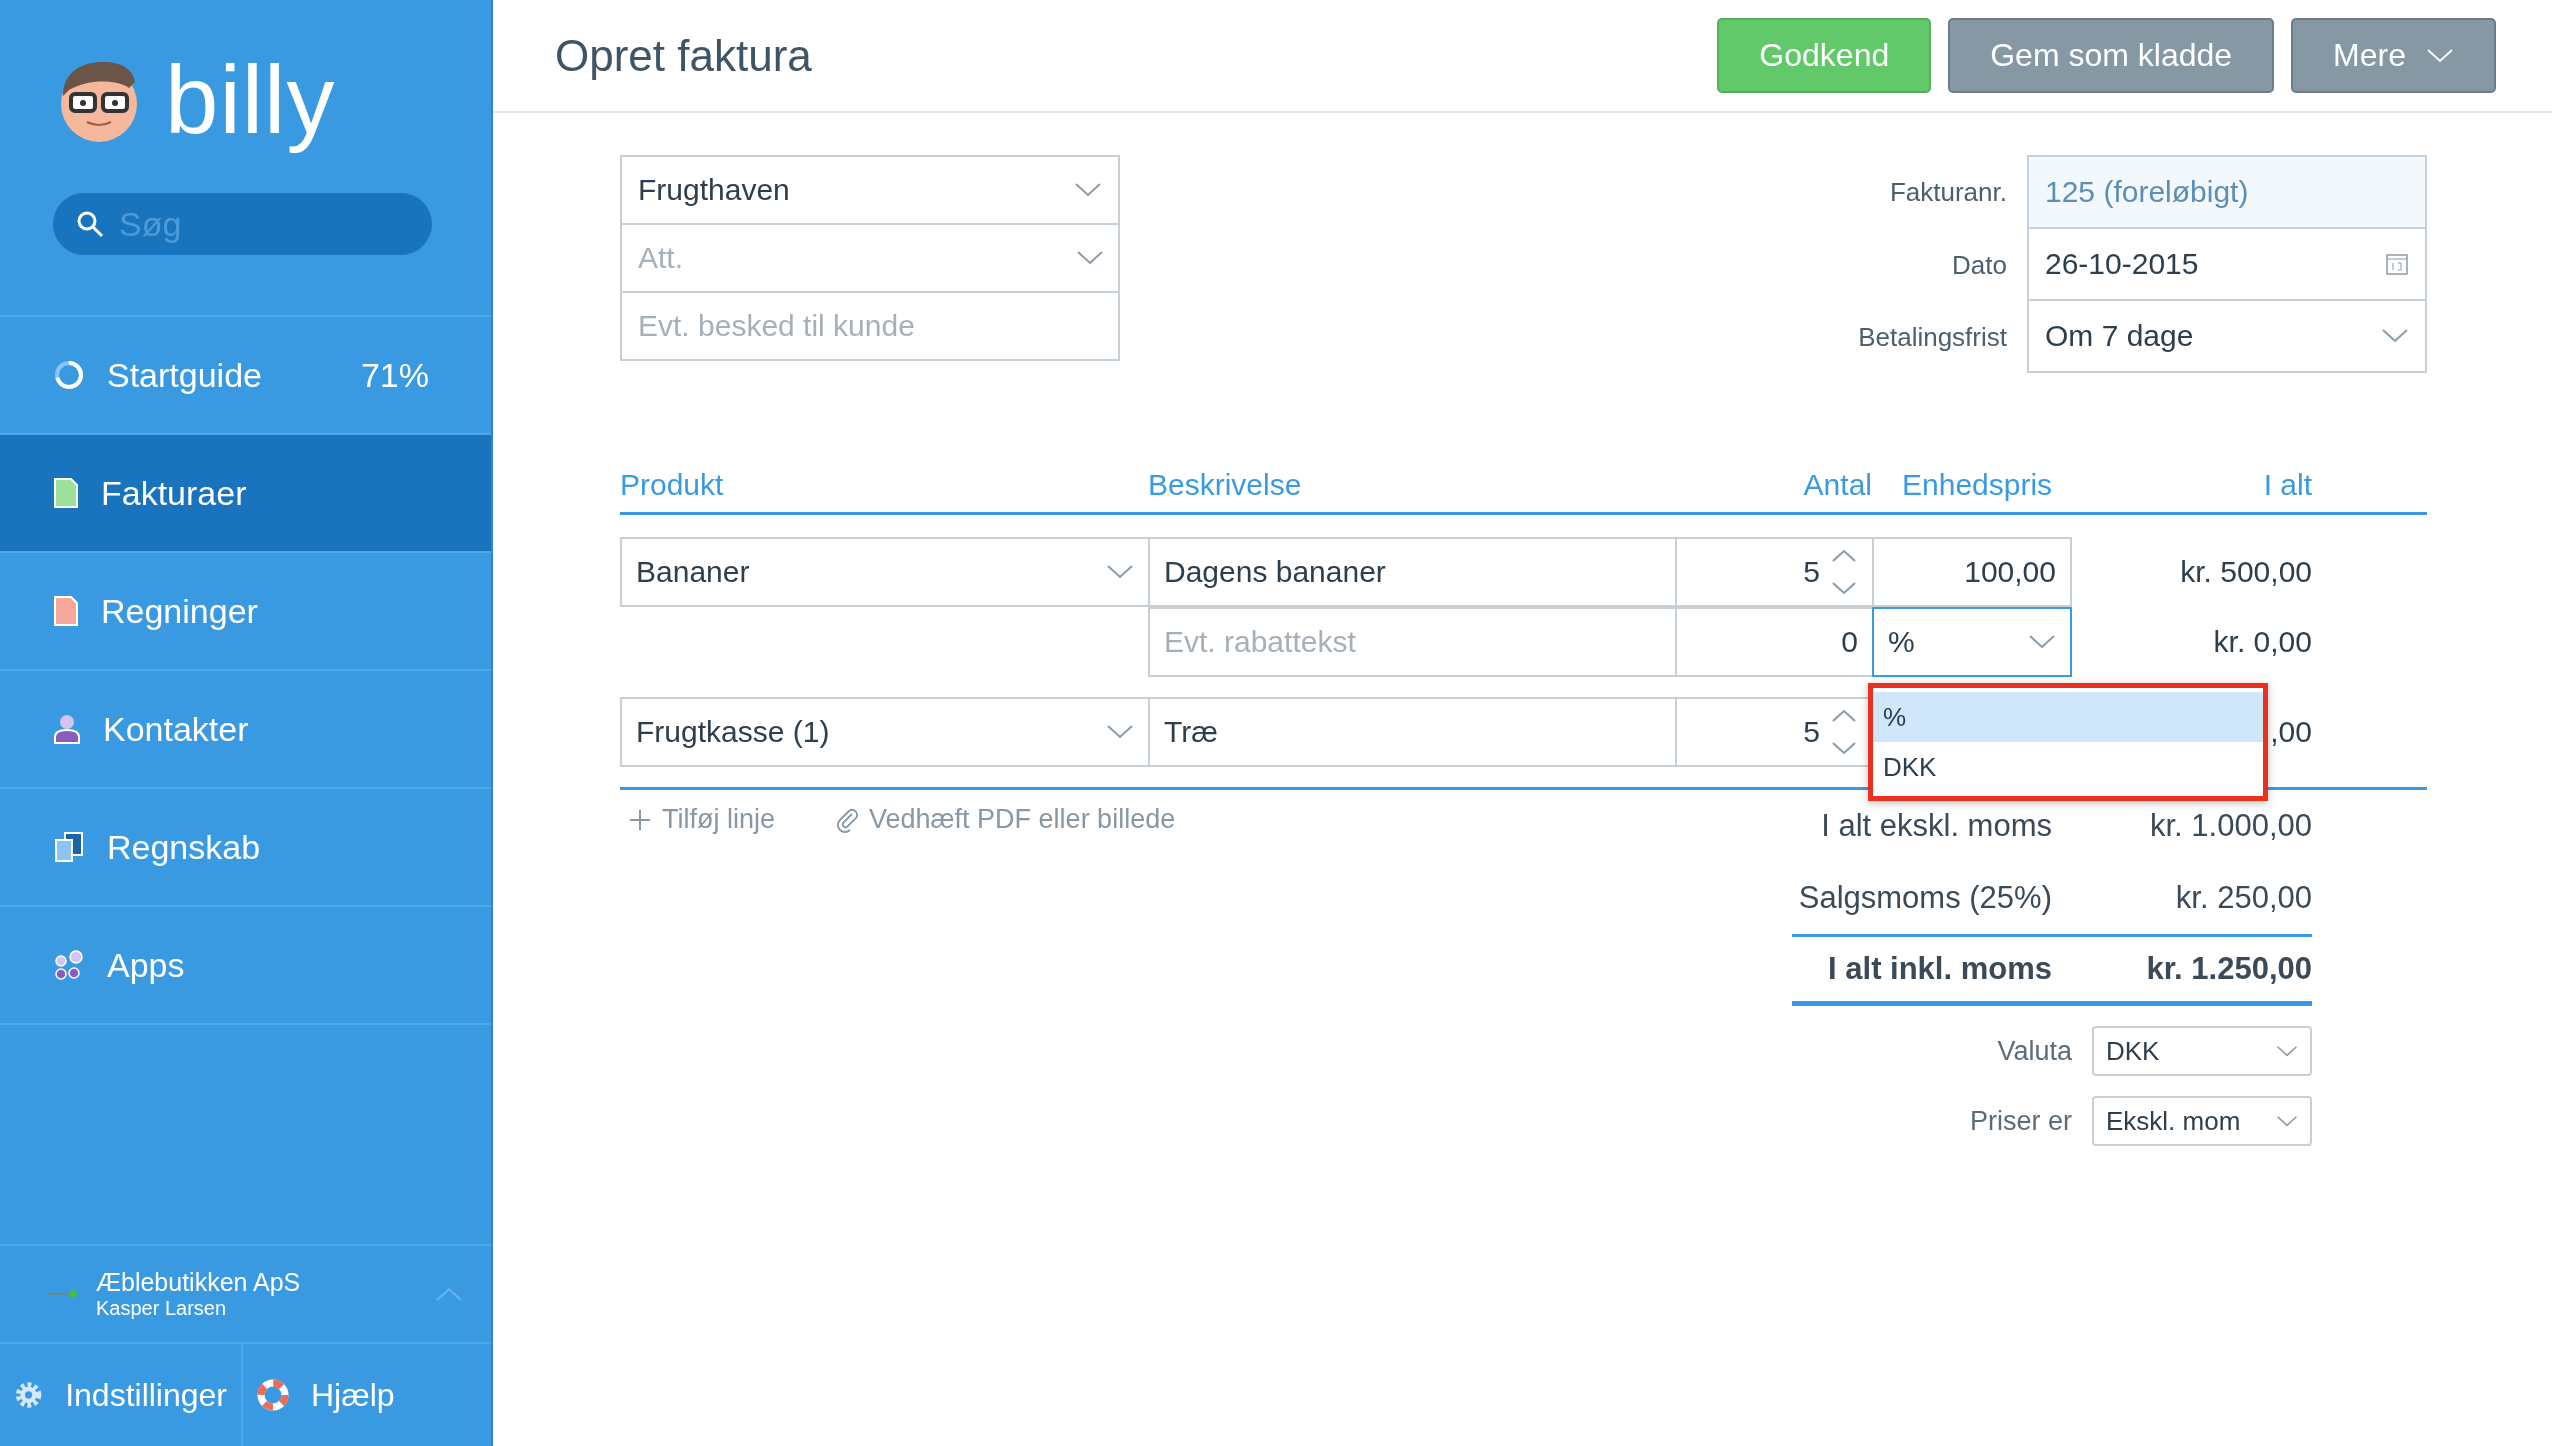  Describe the element at coordinates (63, 1294) in the screenshot. I see `status-icon` at that location.